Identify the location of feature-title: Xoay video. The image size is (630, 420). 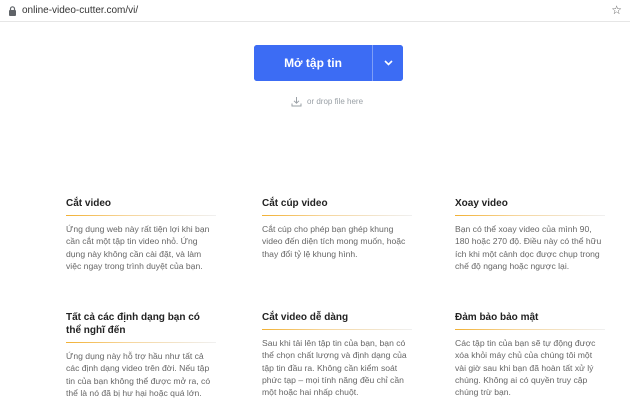
(481, 203).